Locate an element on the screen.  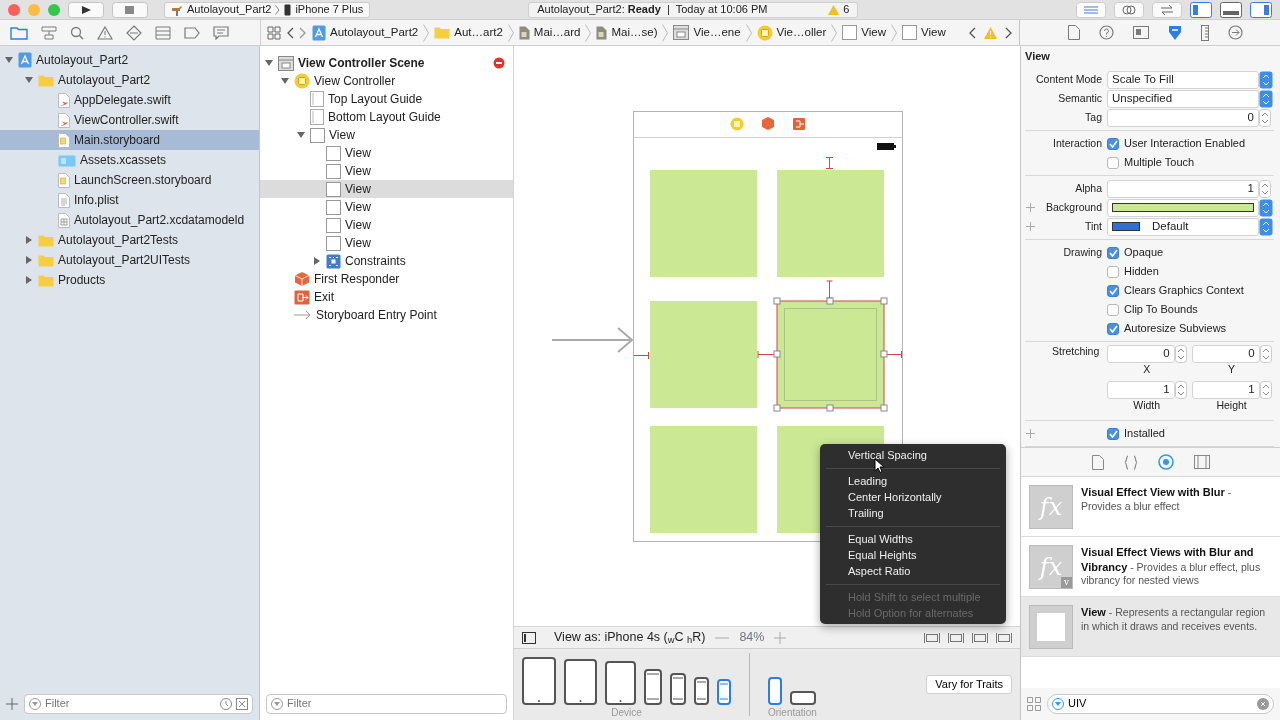
file-item: Info.plist is located at coordinates (129, 200).